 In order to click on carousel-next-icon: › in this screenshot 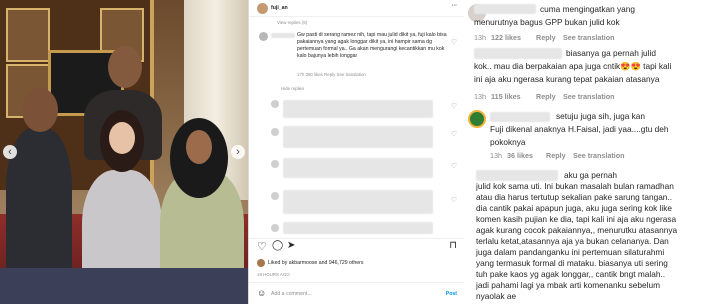, I will do `click(238, 152)`.